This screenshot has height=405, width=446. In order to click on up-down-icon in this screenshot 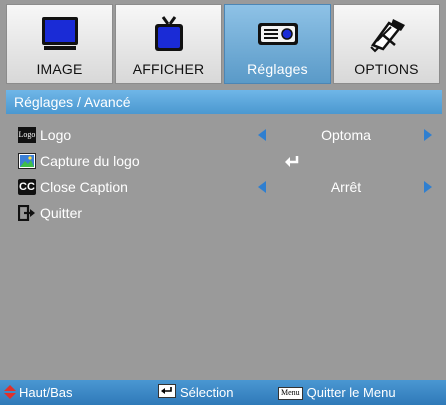, I will do `click(10, 392)`.